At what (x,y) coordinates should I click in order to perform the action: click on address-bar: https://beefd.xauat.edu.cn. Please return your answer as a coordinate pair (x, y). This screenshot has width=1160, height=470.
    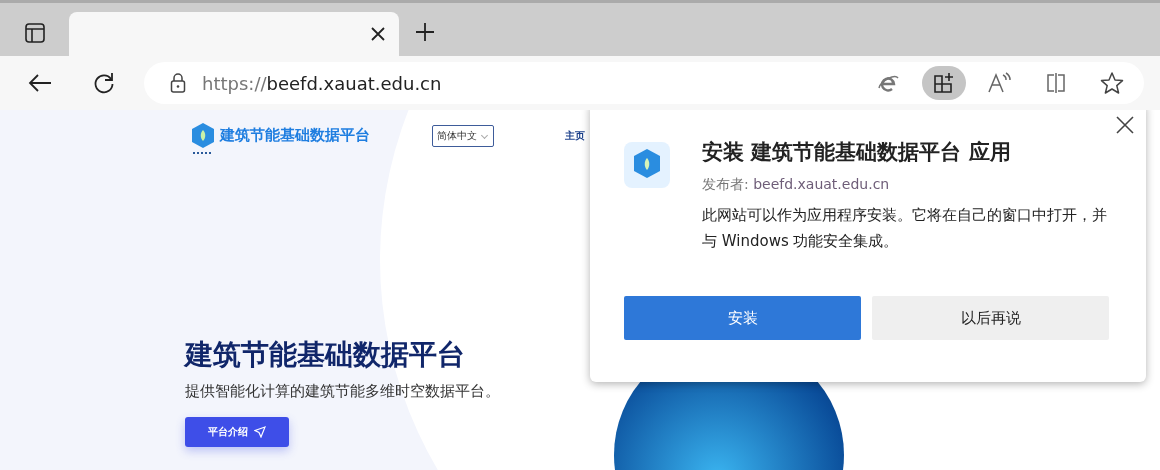
    Looking at the image, I should click on (644, 83).